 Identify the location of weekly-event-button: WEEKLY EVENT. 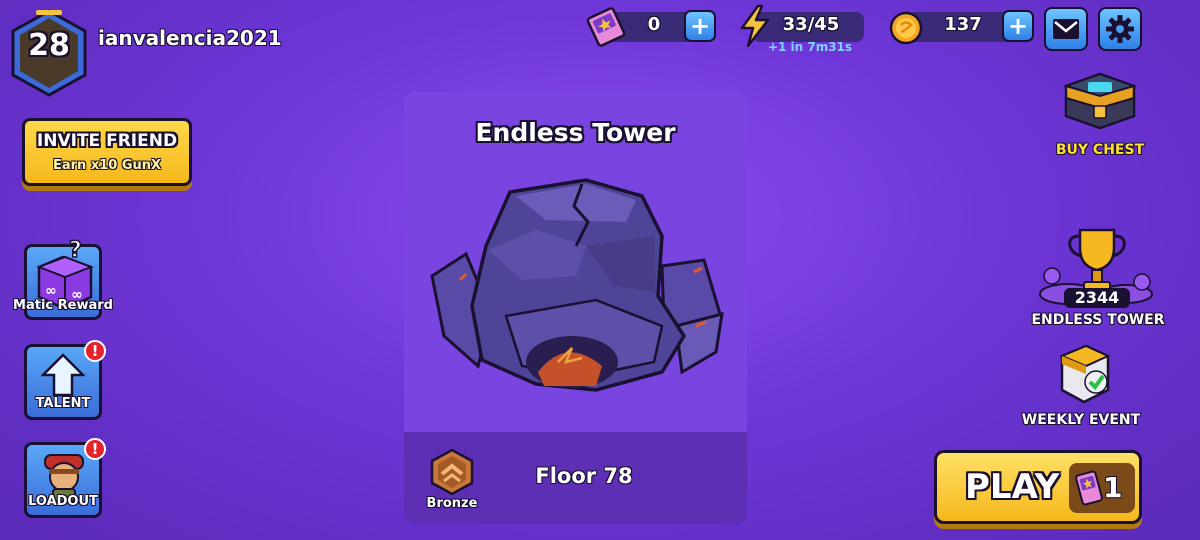
(1081, 386).